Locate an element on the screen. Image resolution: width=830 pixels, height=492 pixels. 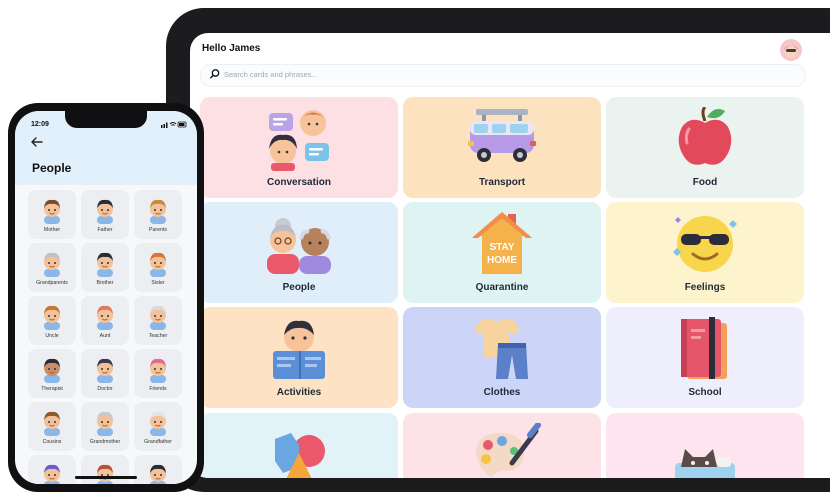
person-card-label: Grandparents is located at coordinates (52, 283).